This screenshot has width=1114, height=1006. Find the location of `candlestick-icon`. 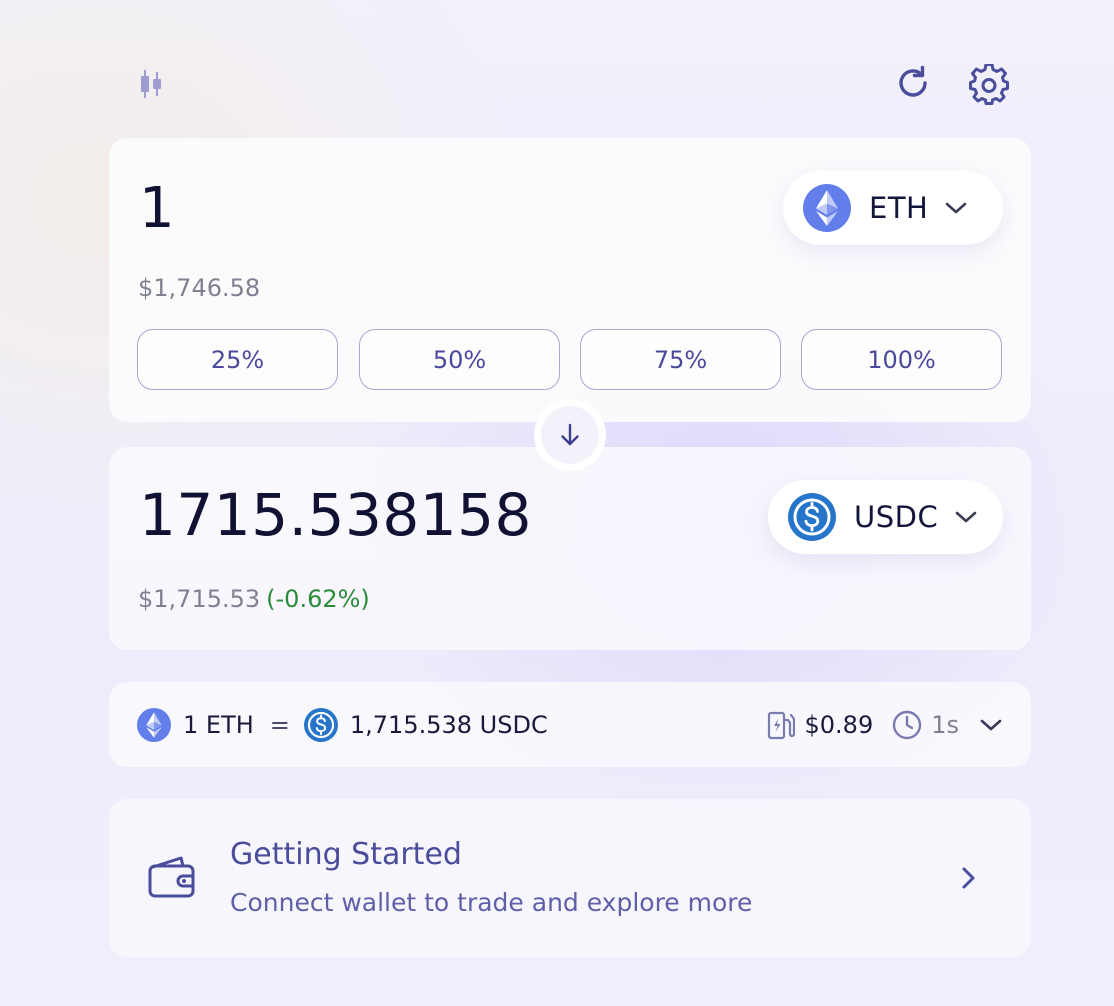

candlestick-icon is located at coordinates (151, 84).